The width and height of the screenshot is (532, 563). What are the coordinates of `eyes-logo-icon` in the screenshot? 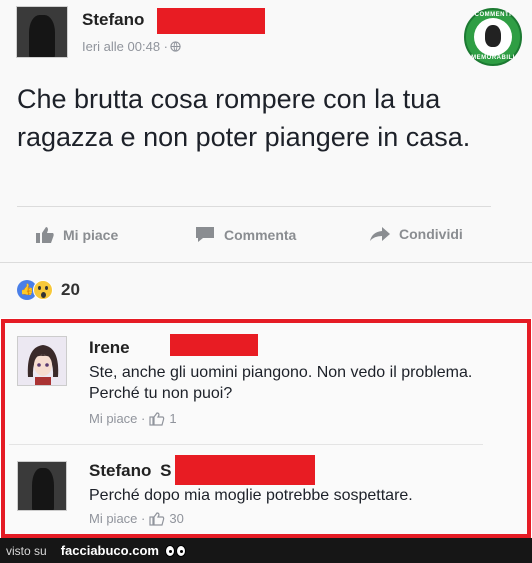 It's located at (175, 550).